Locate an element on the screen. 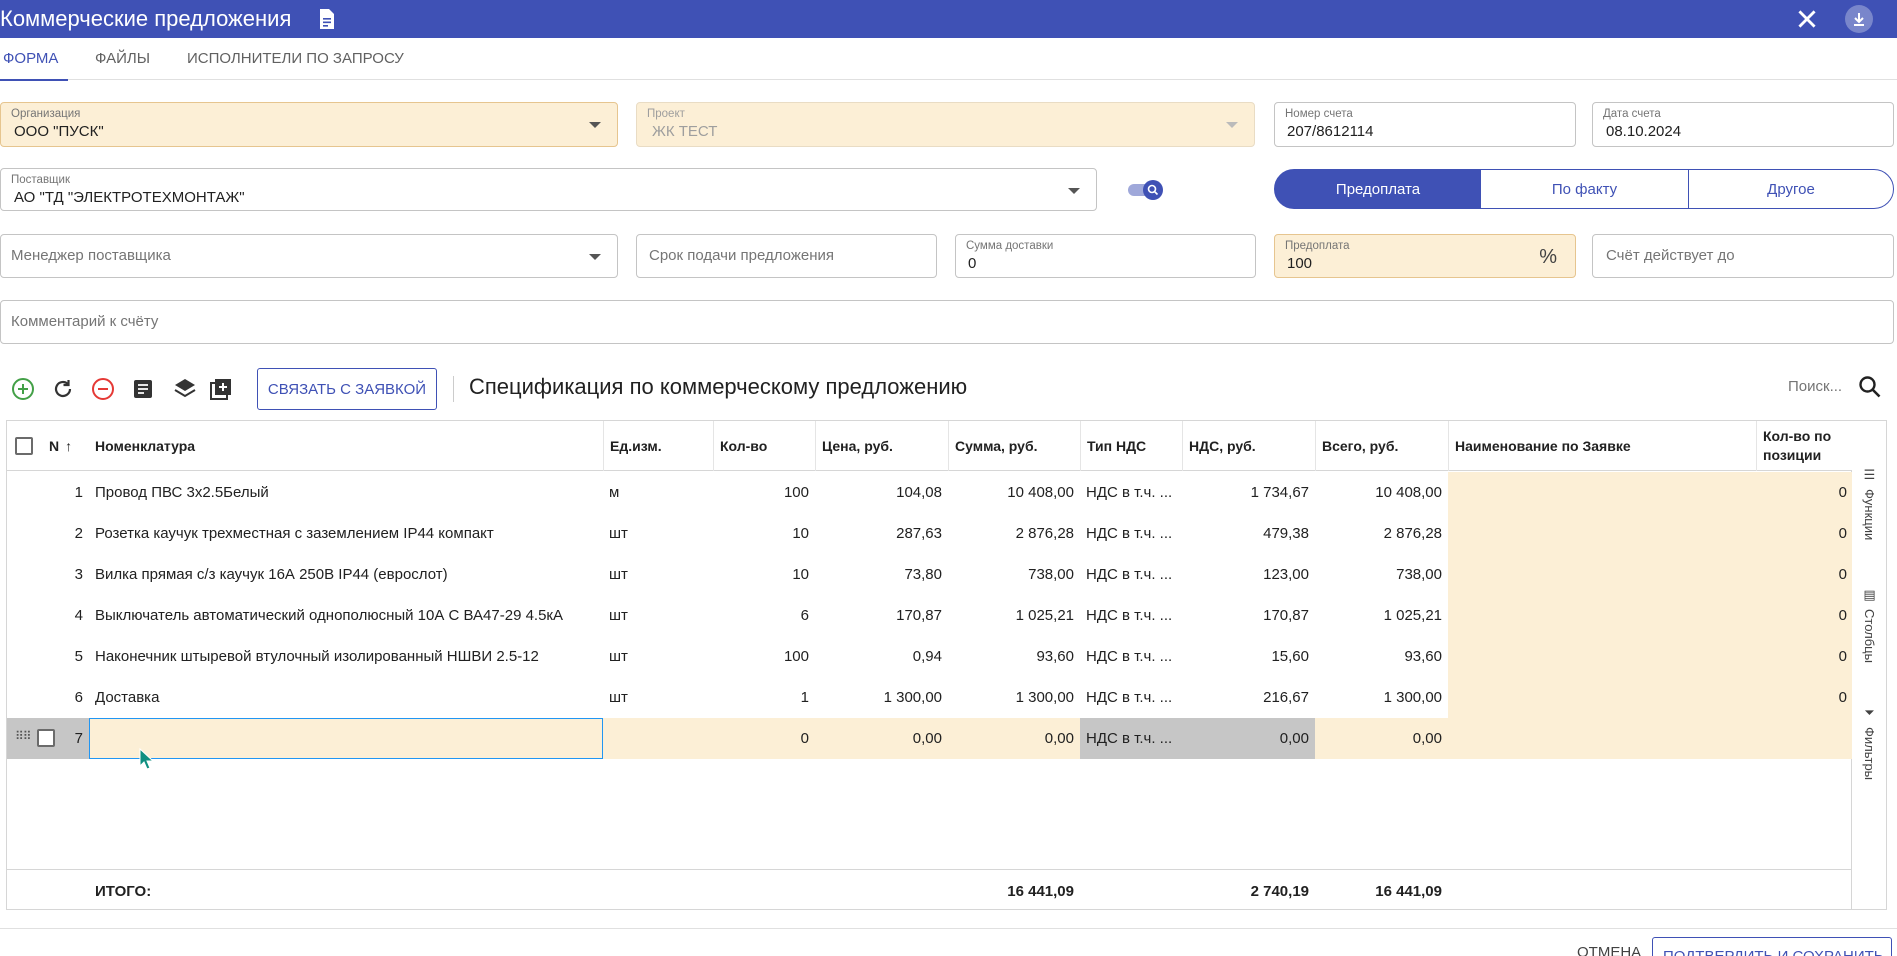  table-row: ⠿⠿ 7 0 0,00 0,00 НДС в т.ч. ... 0,00 0,00 is located at coordinates (930, 738).